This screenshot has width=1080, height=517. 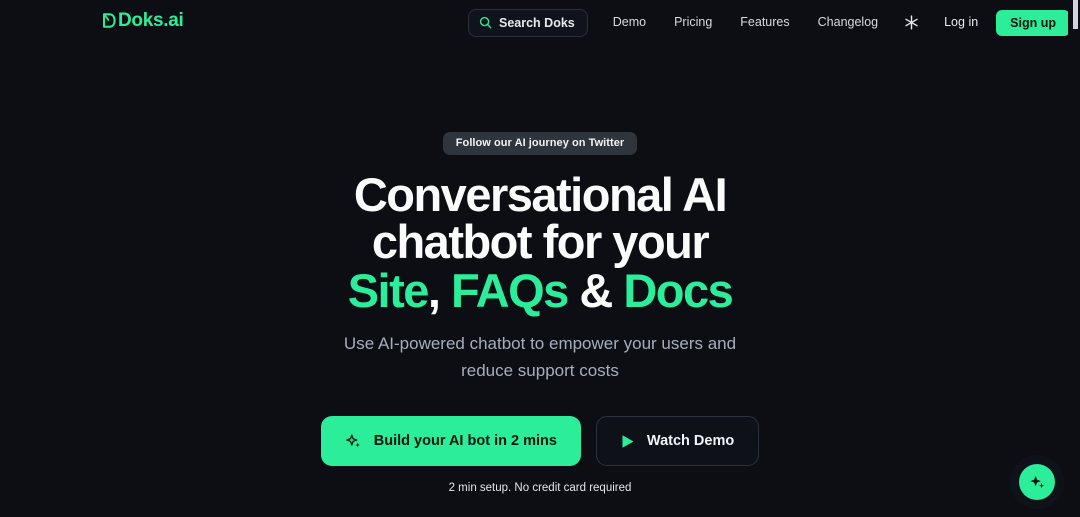 I want to click on cta-footnote: 2 min setup. No credit card required, so click(x=540, y=488).